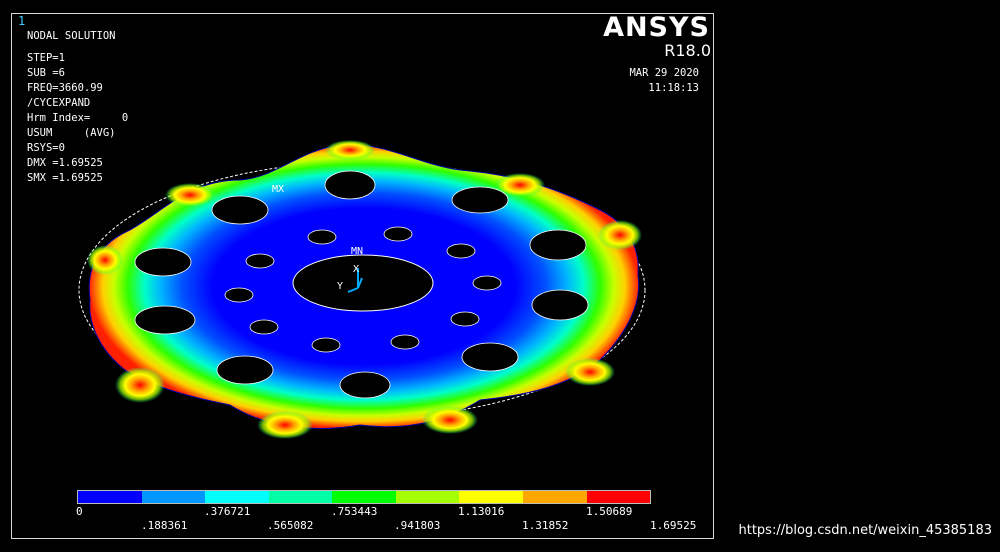 This screenshot has width=1000, height=552. Describe the element at coordinates (79, 511) in the screenshot. I see `legend-tick: 0` at that location.